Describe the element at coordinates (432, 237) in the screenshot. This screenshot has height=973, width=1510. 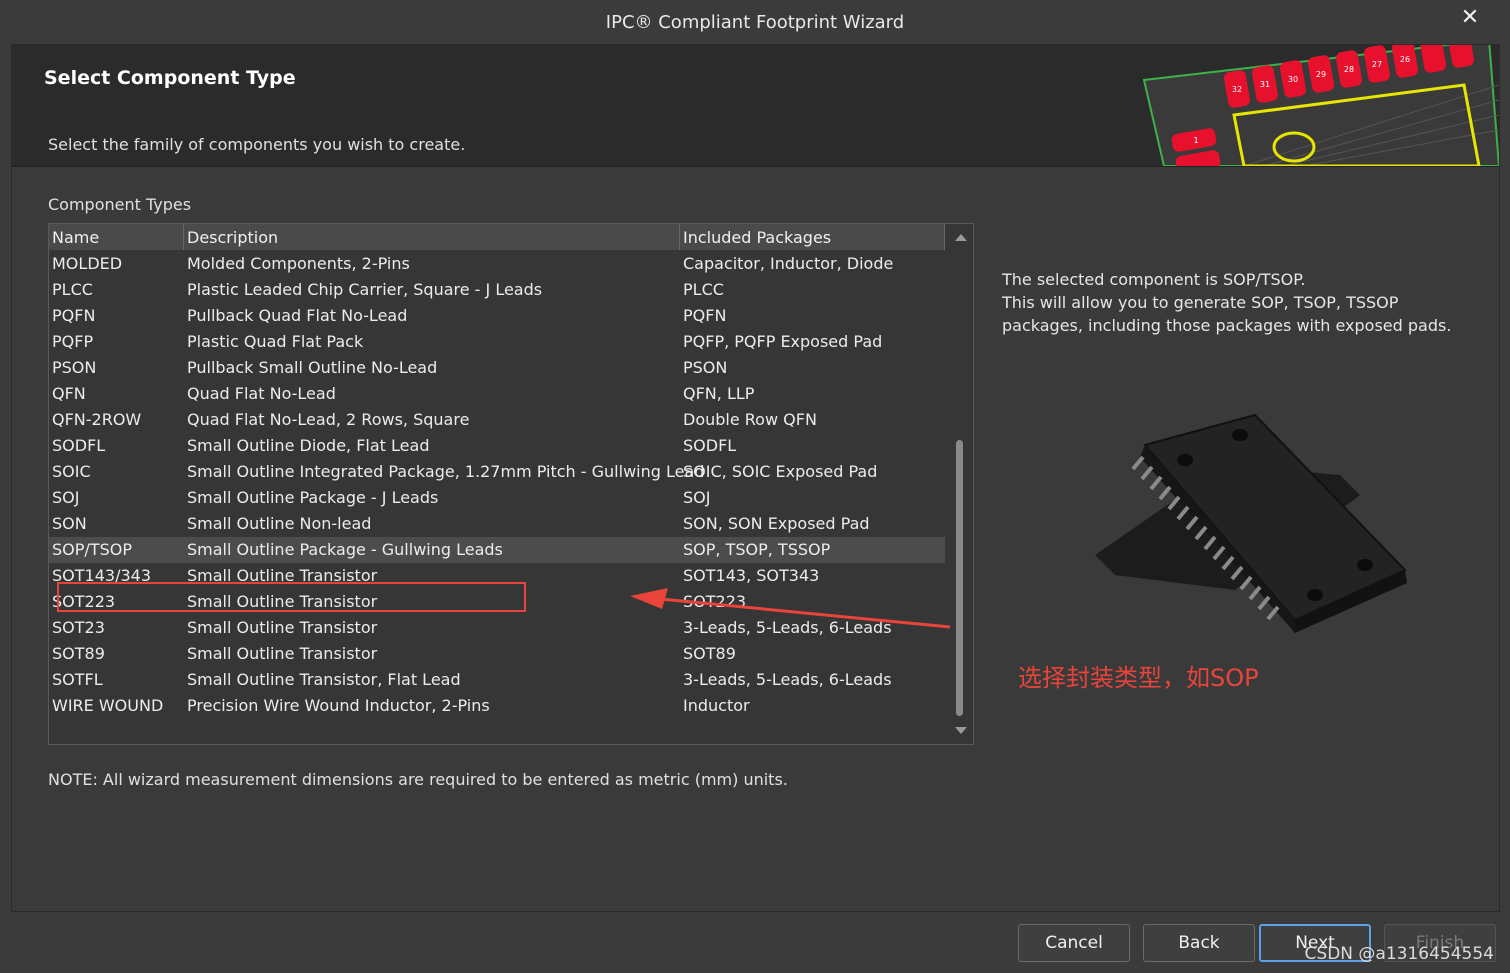
I see `column-header-description: Description` at that location.